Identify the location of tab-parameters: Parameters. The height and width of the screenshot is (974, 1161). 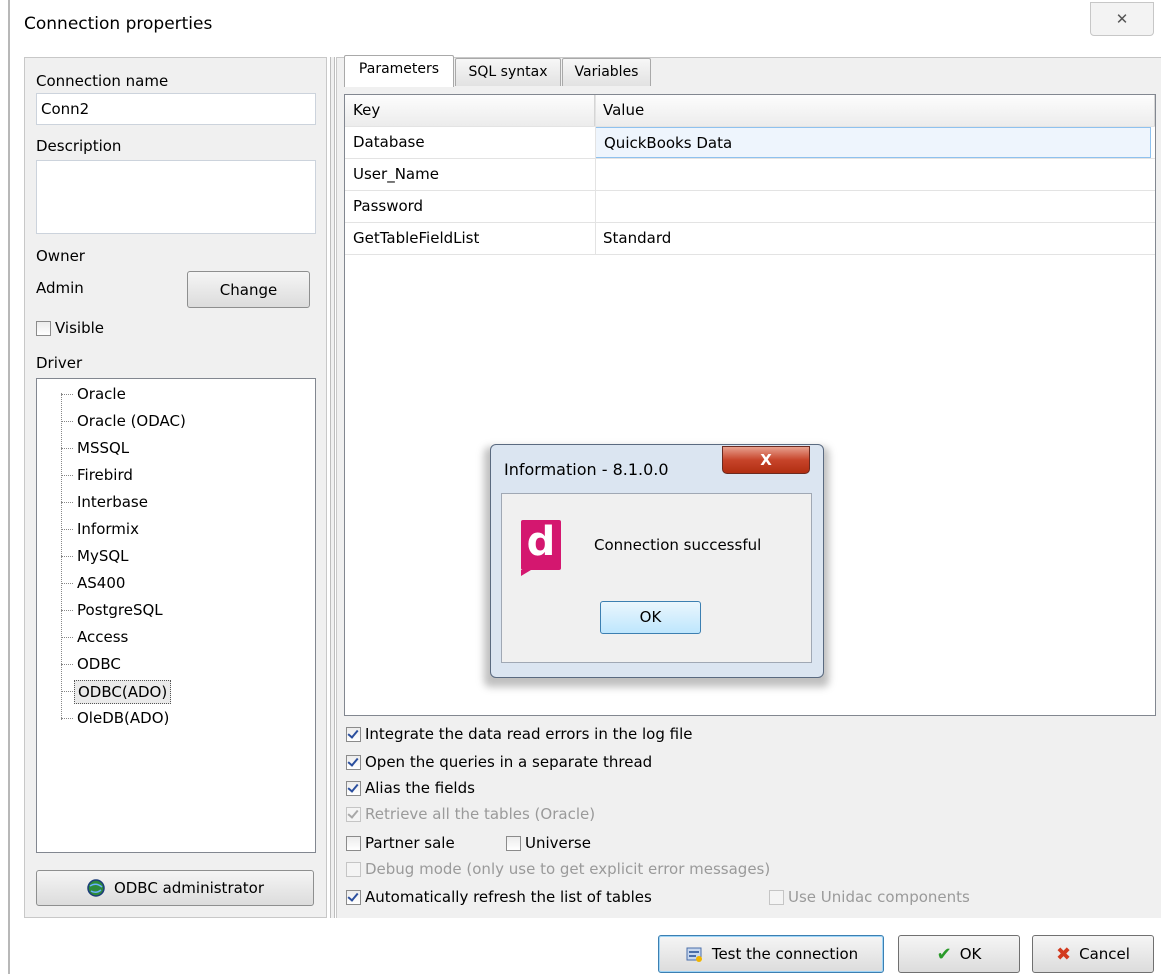
(399, 71).